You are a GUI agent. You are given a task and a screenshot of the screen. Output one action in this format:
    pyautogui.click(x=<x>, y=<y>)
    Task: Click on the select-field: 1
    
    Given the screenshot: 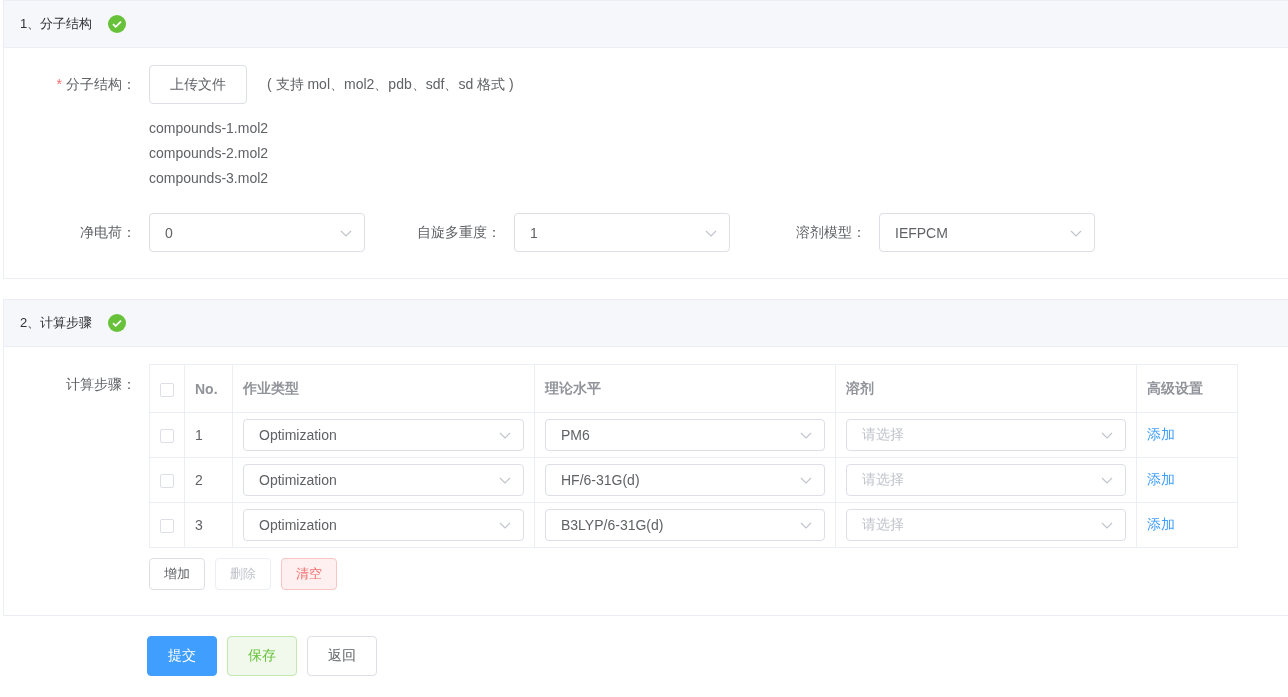 What is the action you would take?
    pyautogui.click(x=622, y=232)
    